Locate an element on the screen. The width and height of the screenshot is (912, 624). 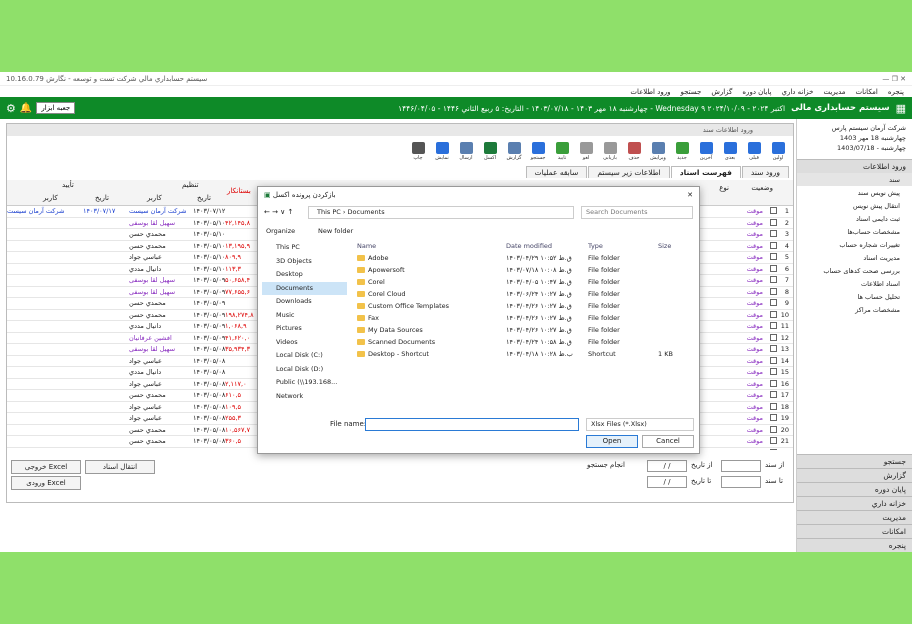
menu-item: پایان دوره is located at coordinates (756, 92).